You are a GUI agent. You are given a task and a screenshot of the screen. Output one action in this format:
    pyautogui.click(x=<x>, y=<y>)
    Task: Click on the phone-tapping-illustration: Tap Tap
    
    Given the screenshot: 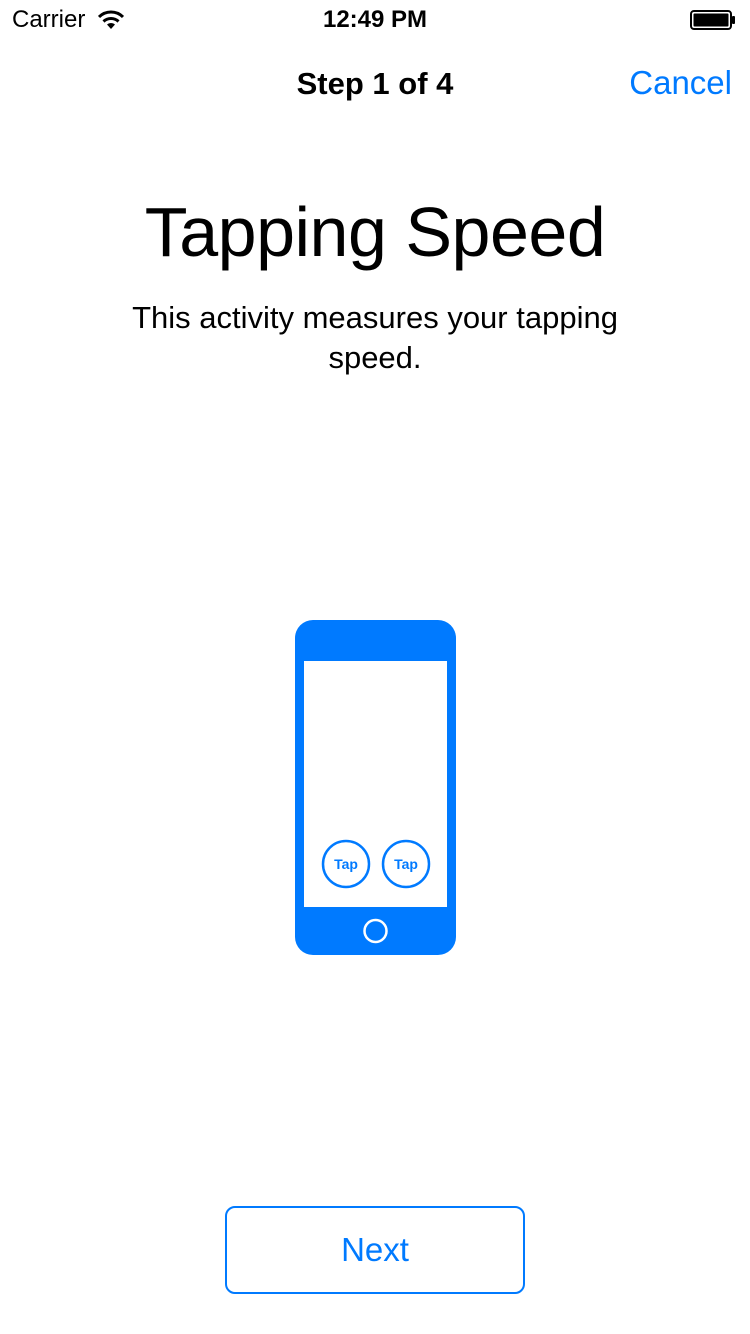 What is the action you would take?
    pyautogui.click(x=375, y=787)
    